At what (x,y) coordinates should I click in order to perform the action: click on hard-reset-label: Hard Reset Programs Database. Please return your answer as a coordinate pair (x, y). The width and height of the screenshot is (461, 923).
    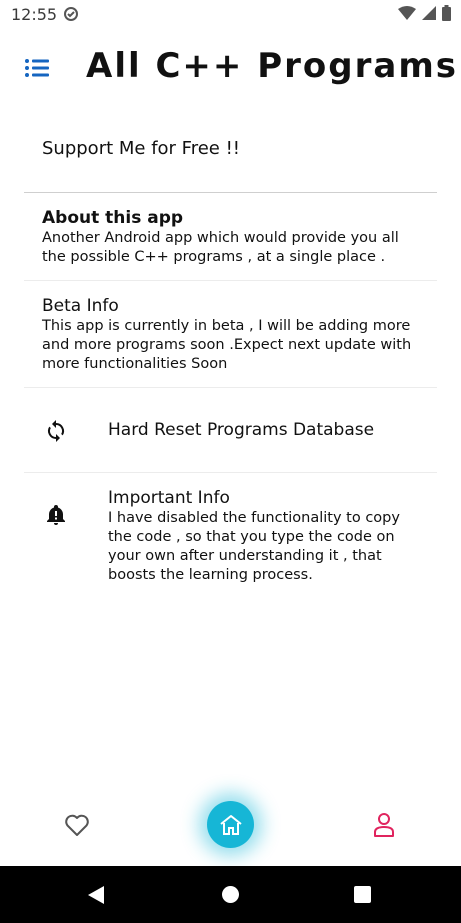
    Looking at the image, I should click on (241, 430).